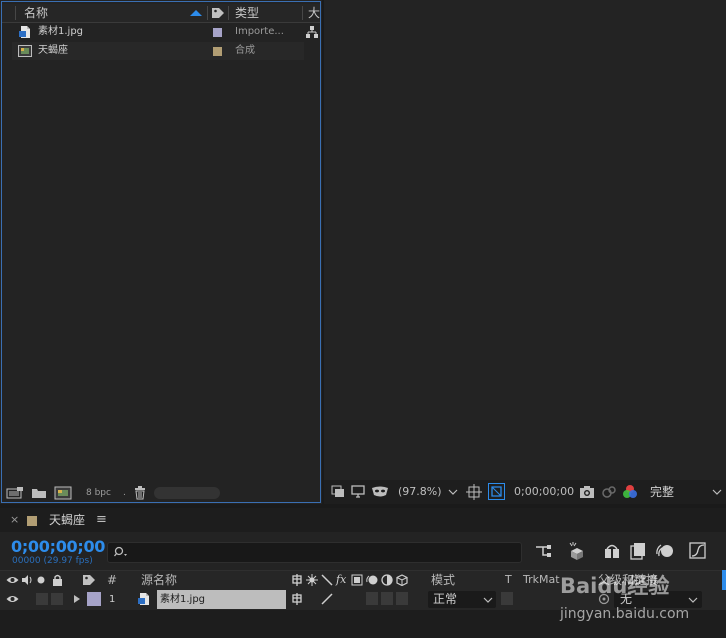 Image resolution: width=726 pixels, height=638 pixels. I want to click on composition-icon, so click(25, 51).